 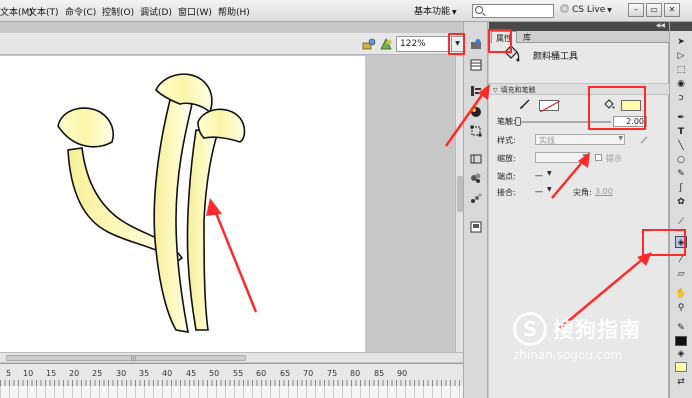 What do you see at coordinates (681, 274) in the screenshot?
I see `eraser-tool-icon: ▱` at bounding box center [681, 274].